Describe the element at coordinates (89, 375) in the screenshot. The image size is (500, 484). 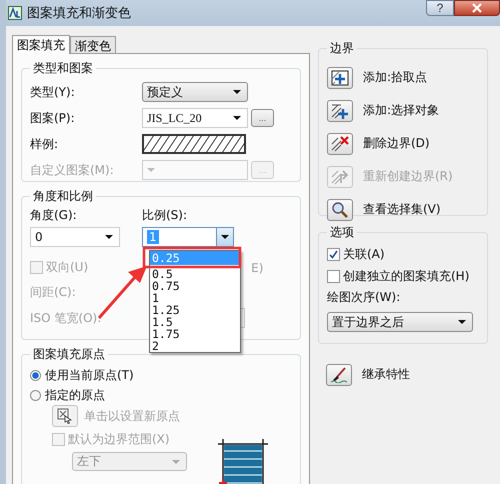
I see `radio-label: 使用当前原点(T)` at that location.